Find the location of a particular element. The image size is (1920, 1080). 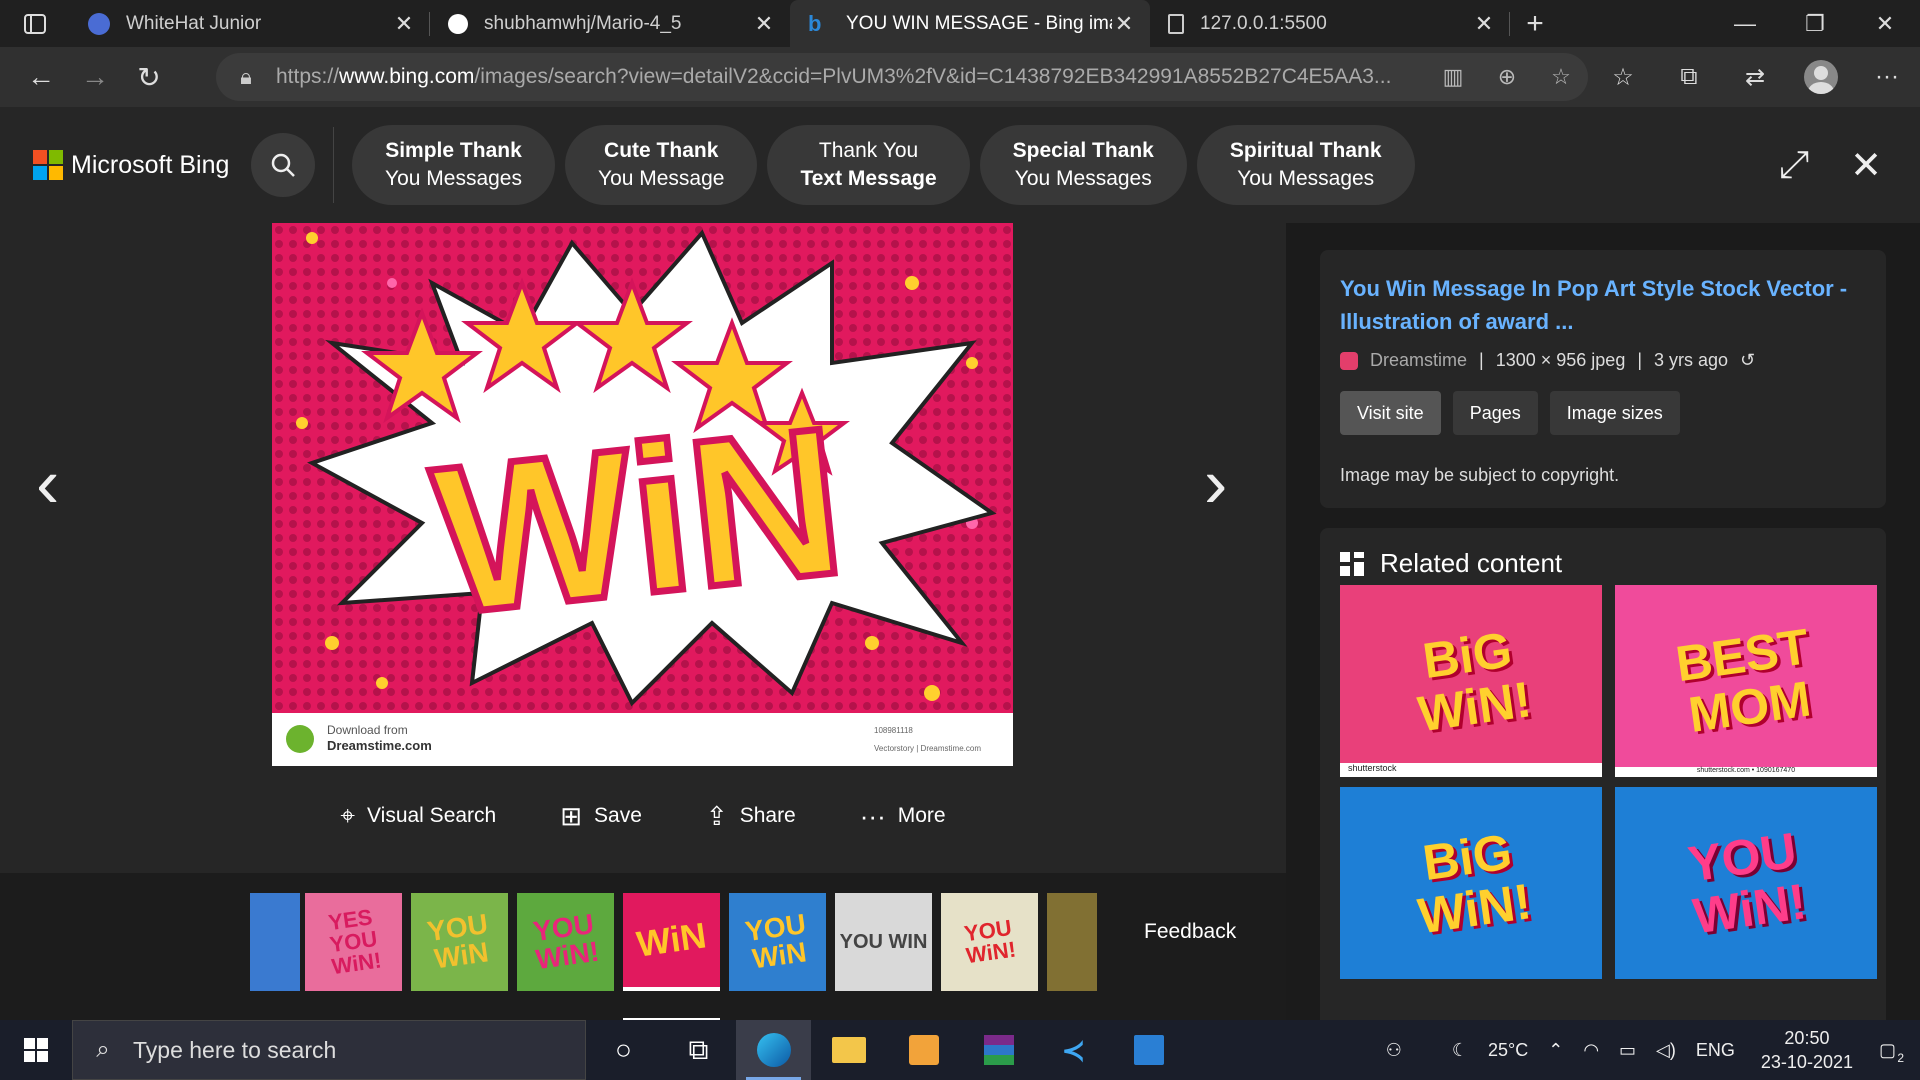

search-icon: ⌕ is located at coordinates (103, 1049).